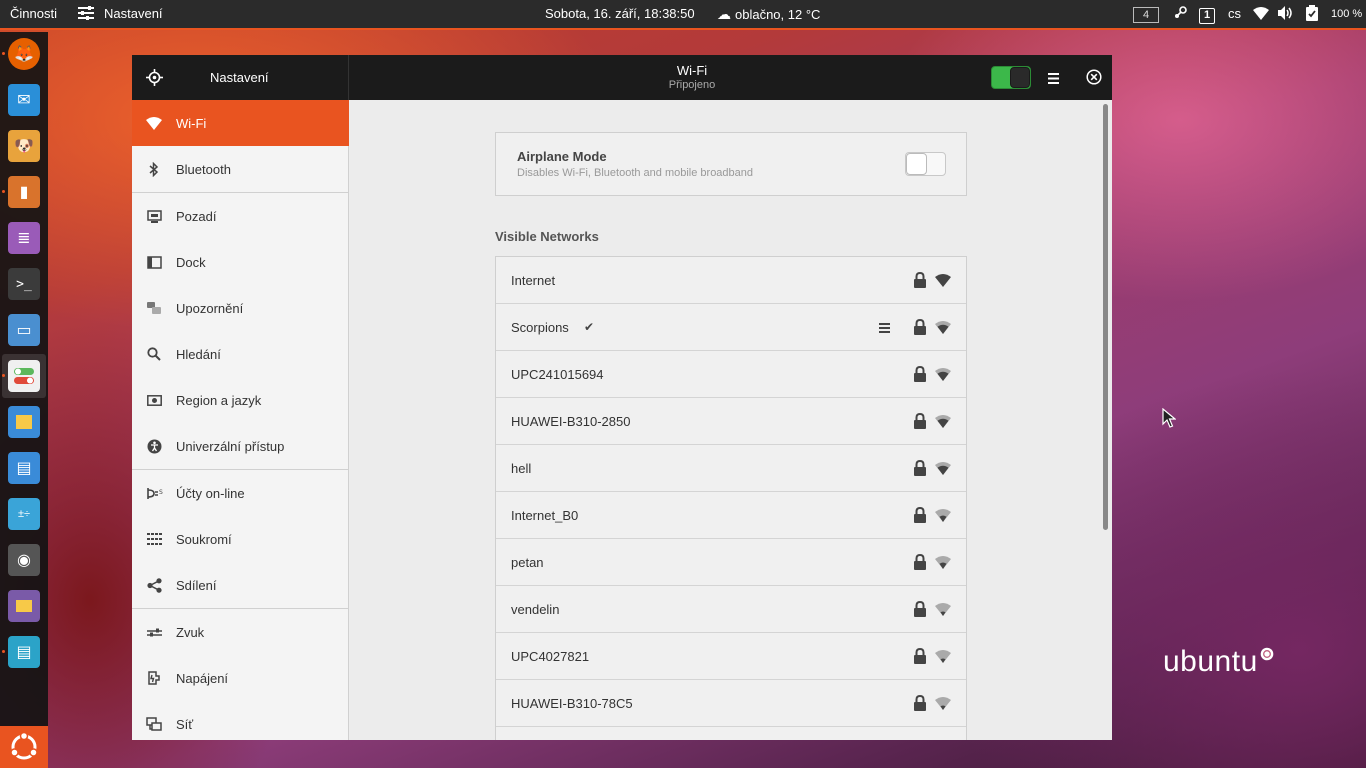 The width and height of the screenshot is (1366, 768). Describe the element at coordinates (154, 585) in the screenshot. I see `share-icon` at that location.